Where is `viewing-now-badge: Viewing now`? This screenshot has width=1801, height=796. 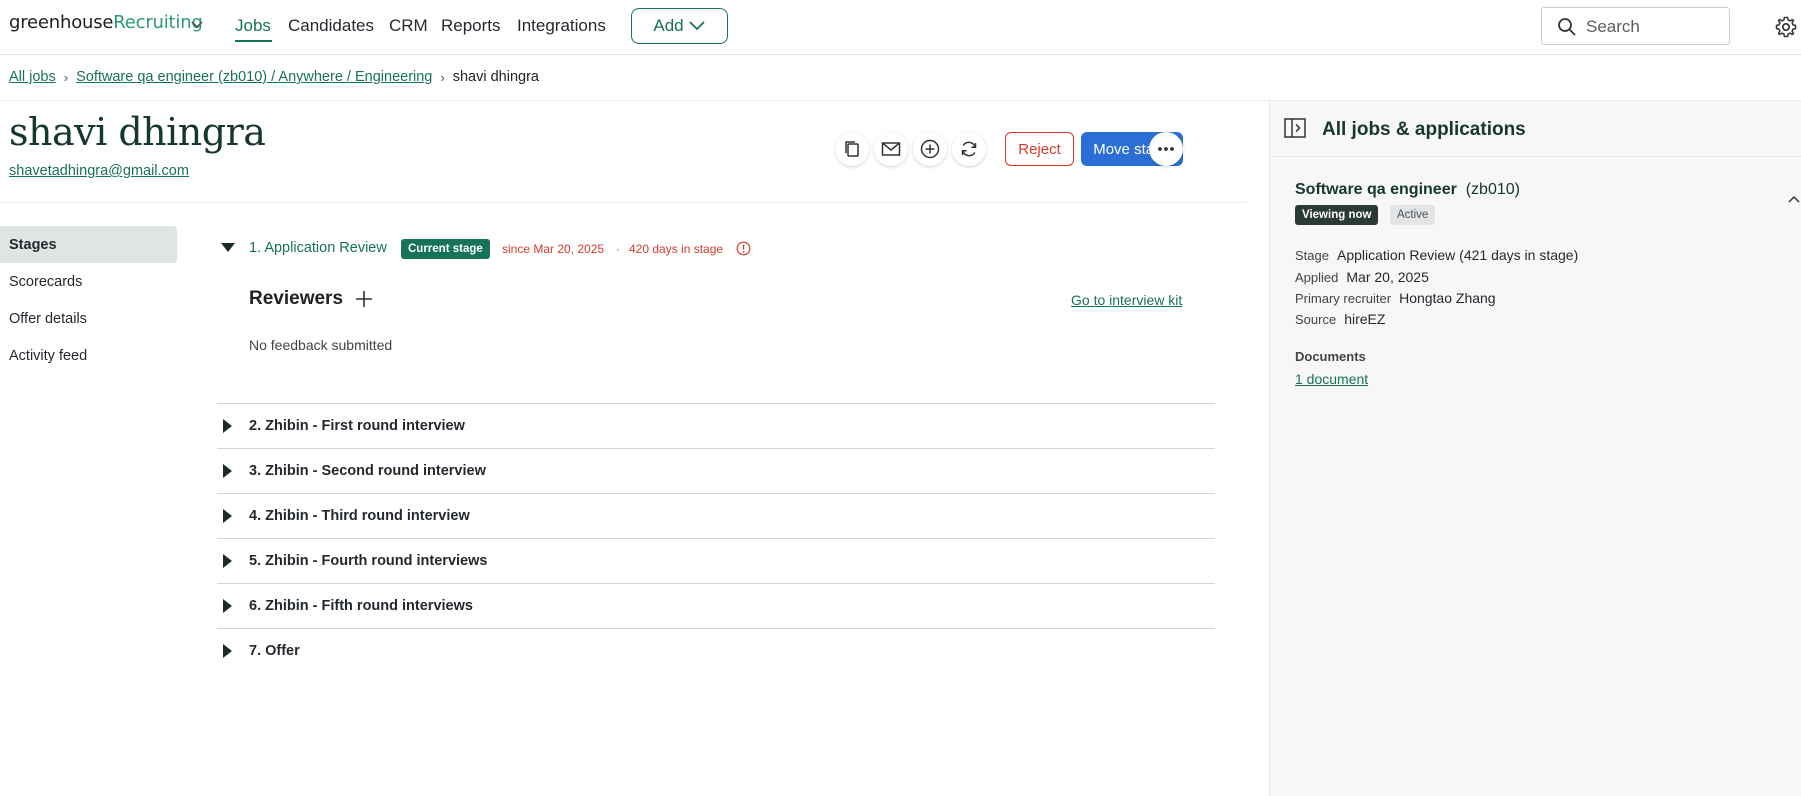
viewing-now-badge: Viewing now is located at coordinates (1337, 215).